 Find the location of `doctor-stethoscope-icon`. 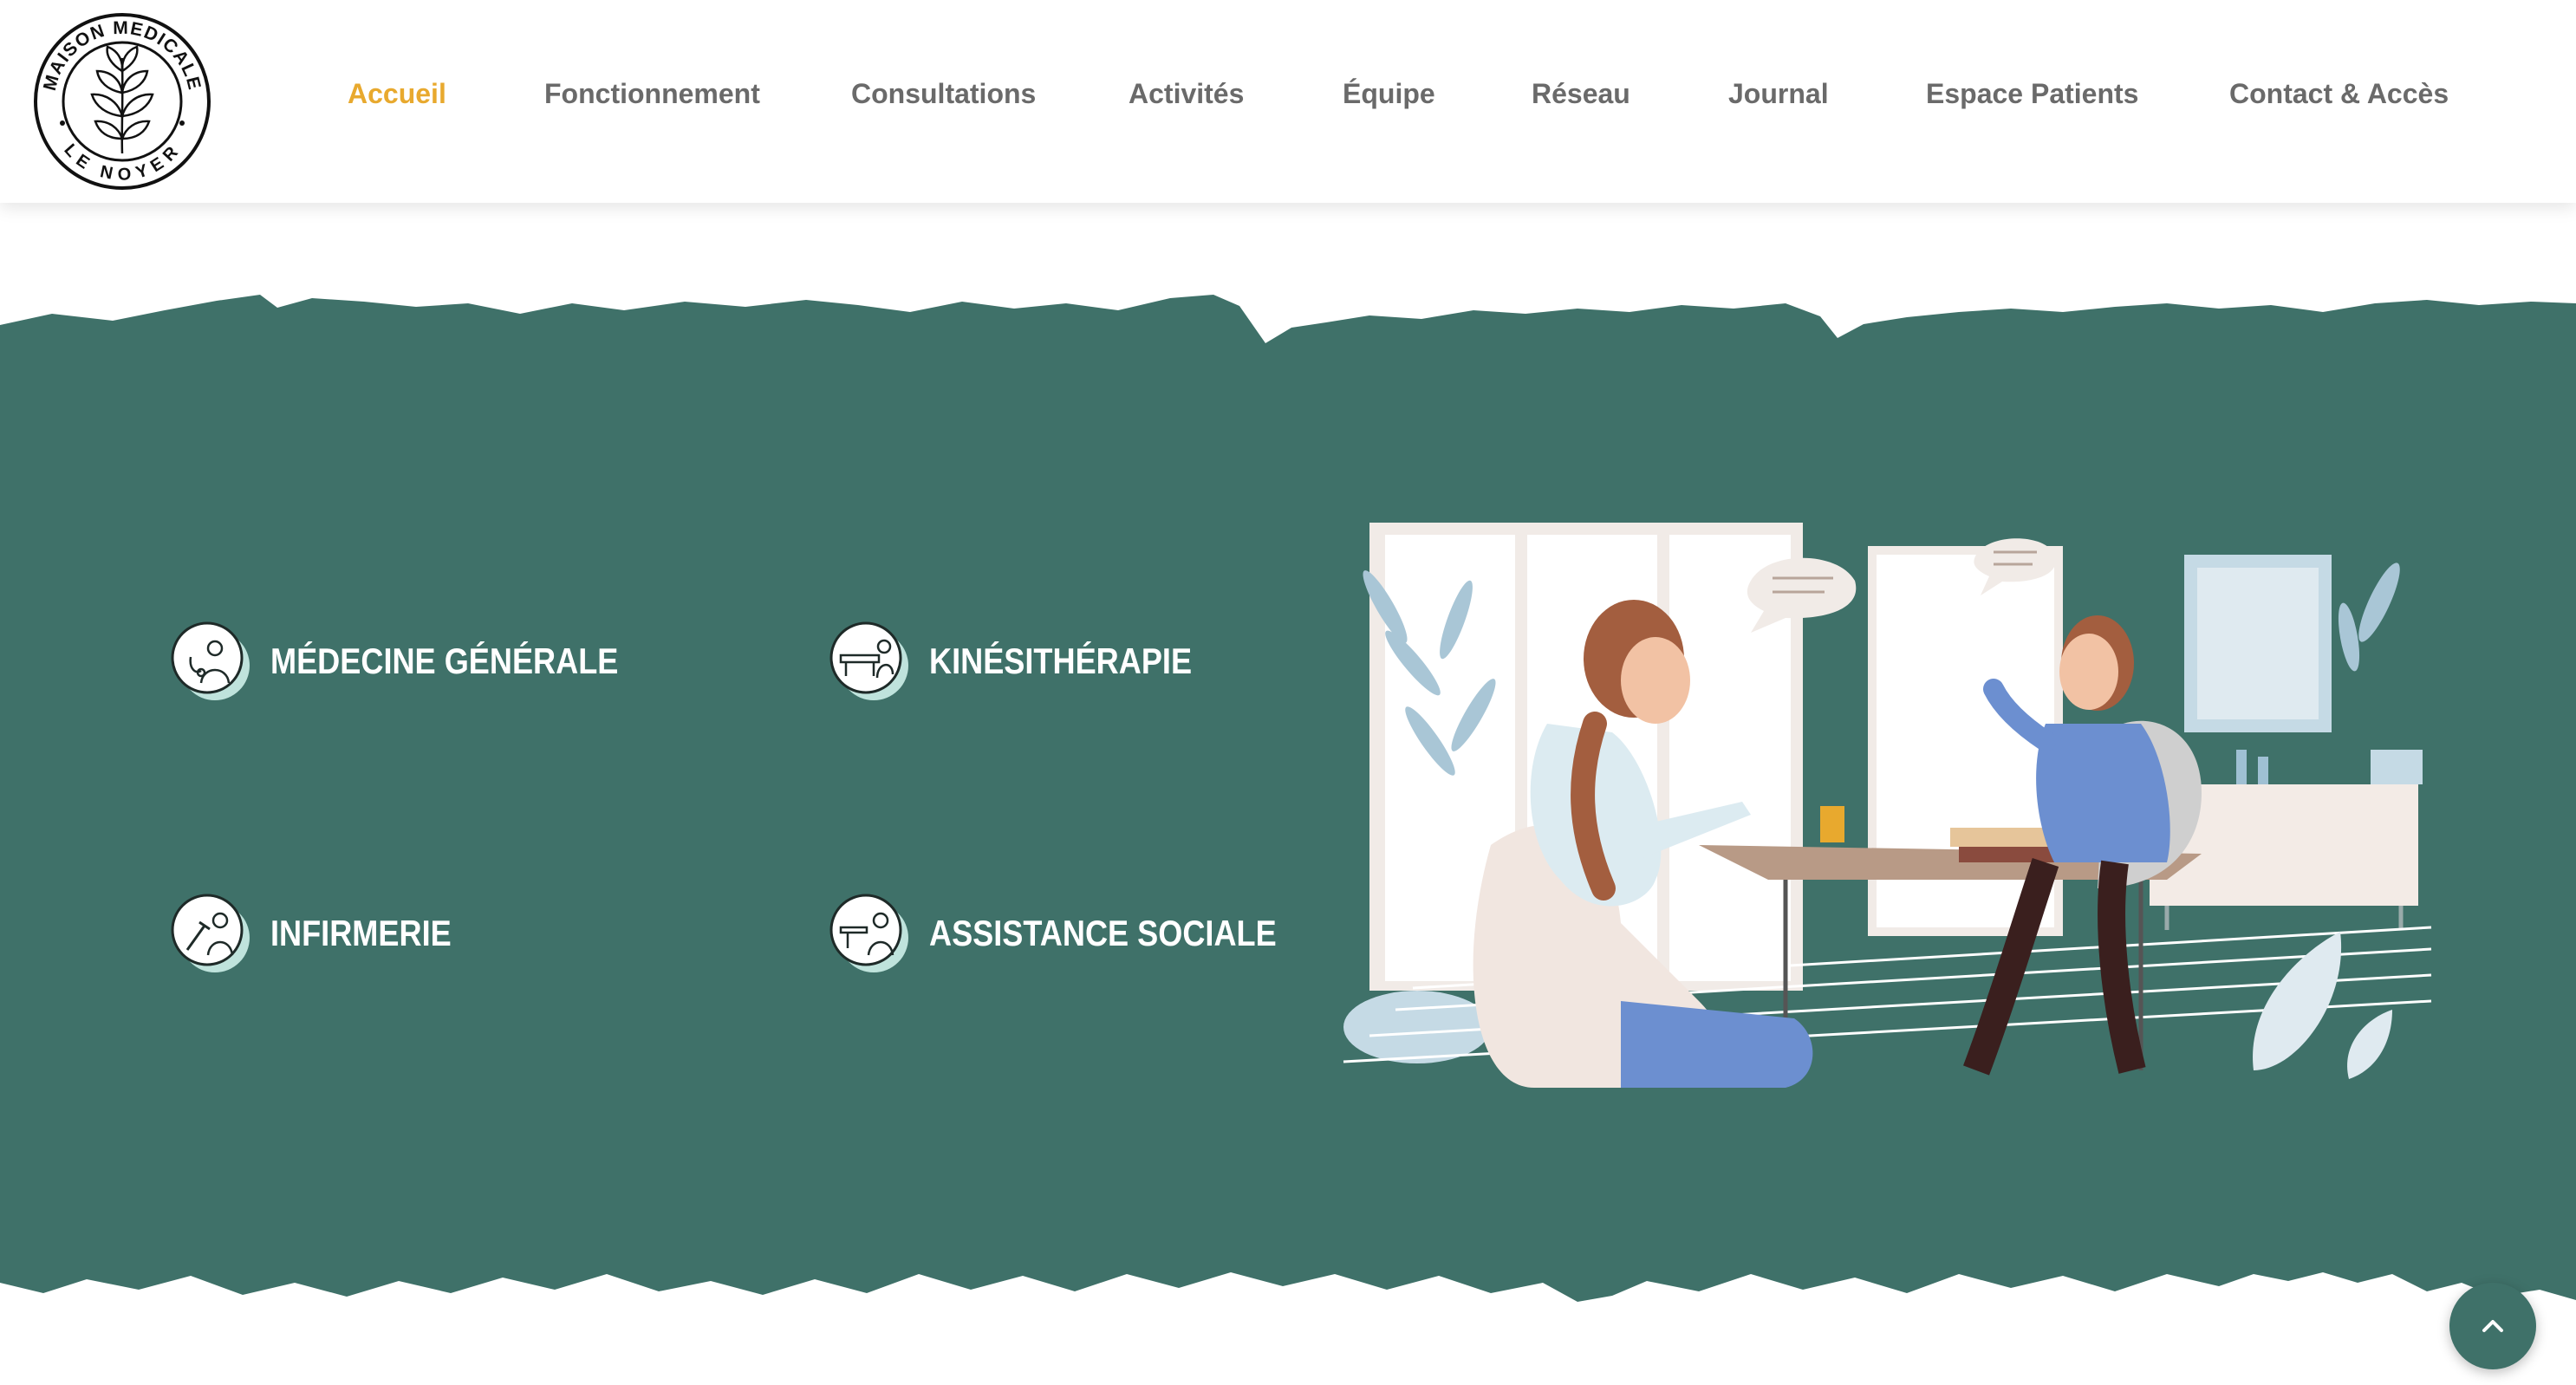

doctor-stethoscope-icon is located at coordinates (210, 660).